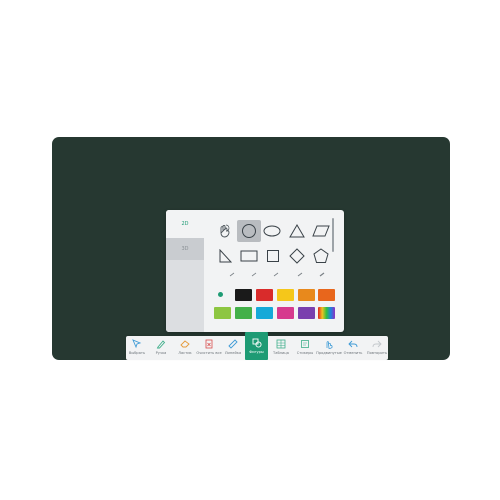 The width and height of the screenshot is (500, 500). Describe the element at coordinates (185, 224) in the screenshot. I see `tab-2d: 2D` at that location.